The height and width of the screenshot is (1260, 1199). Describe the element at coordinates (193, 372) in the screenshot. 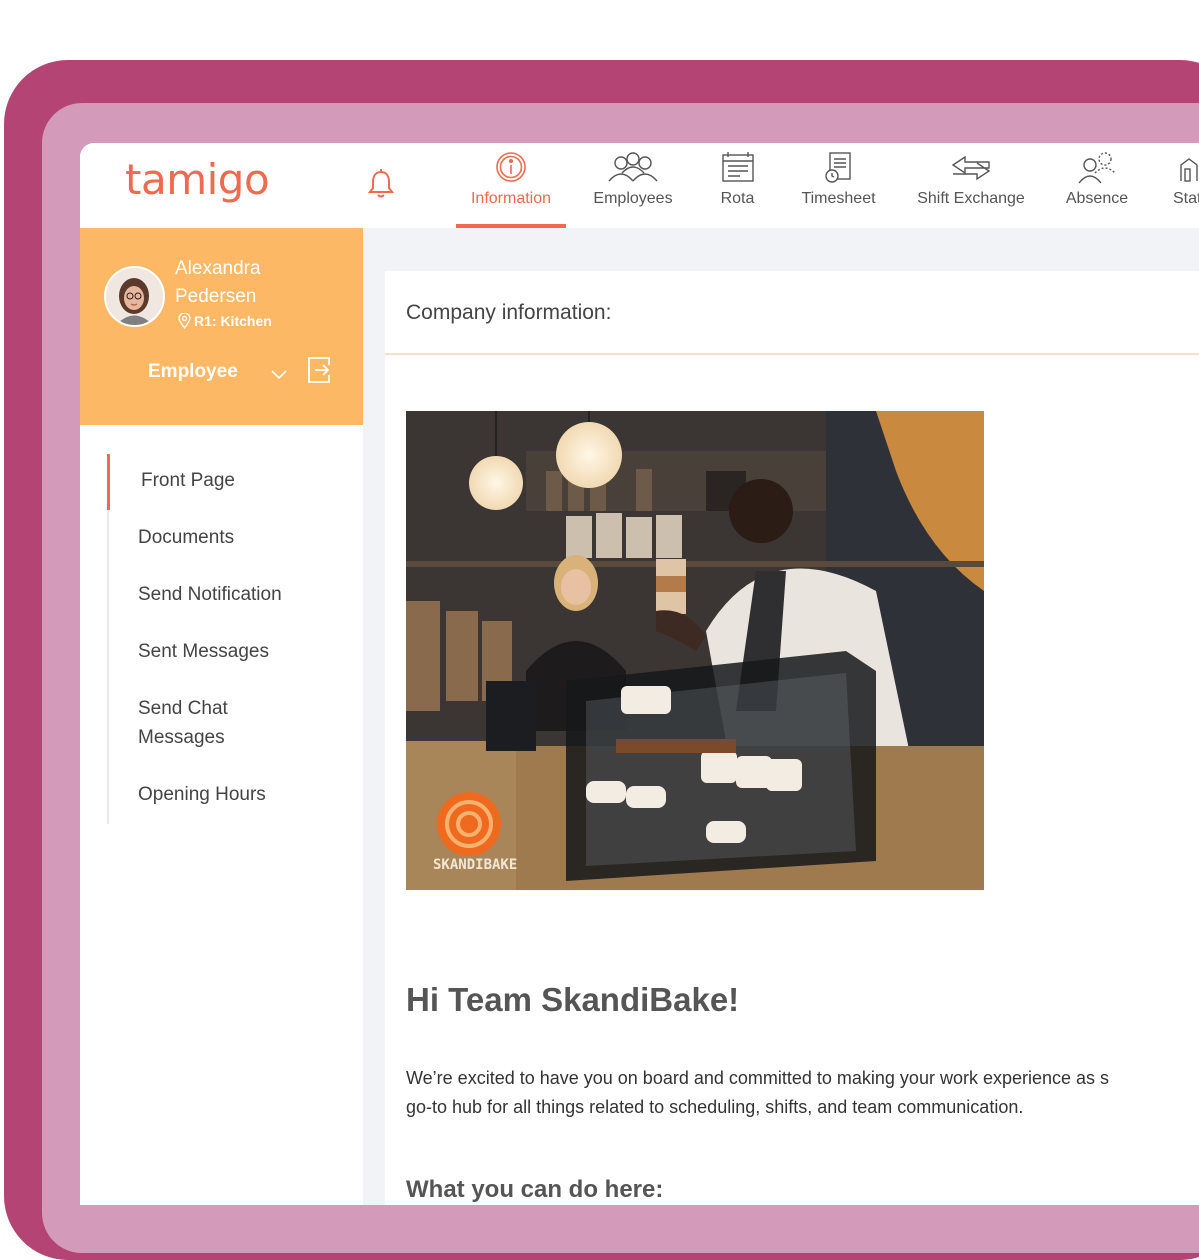

I see `role-selector: Employee` at that location.